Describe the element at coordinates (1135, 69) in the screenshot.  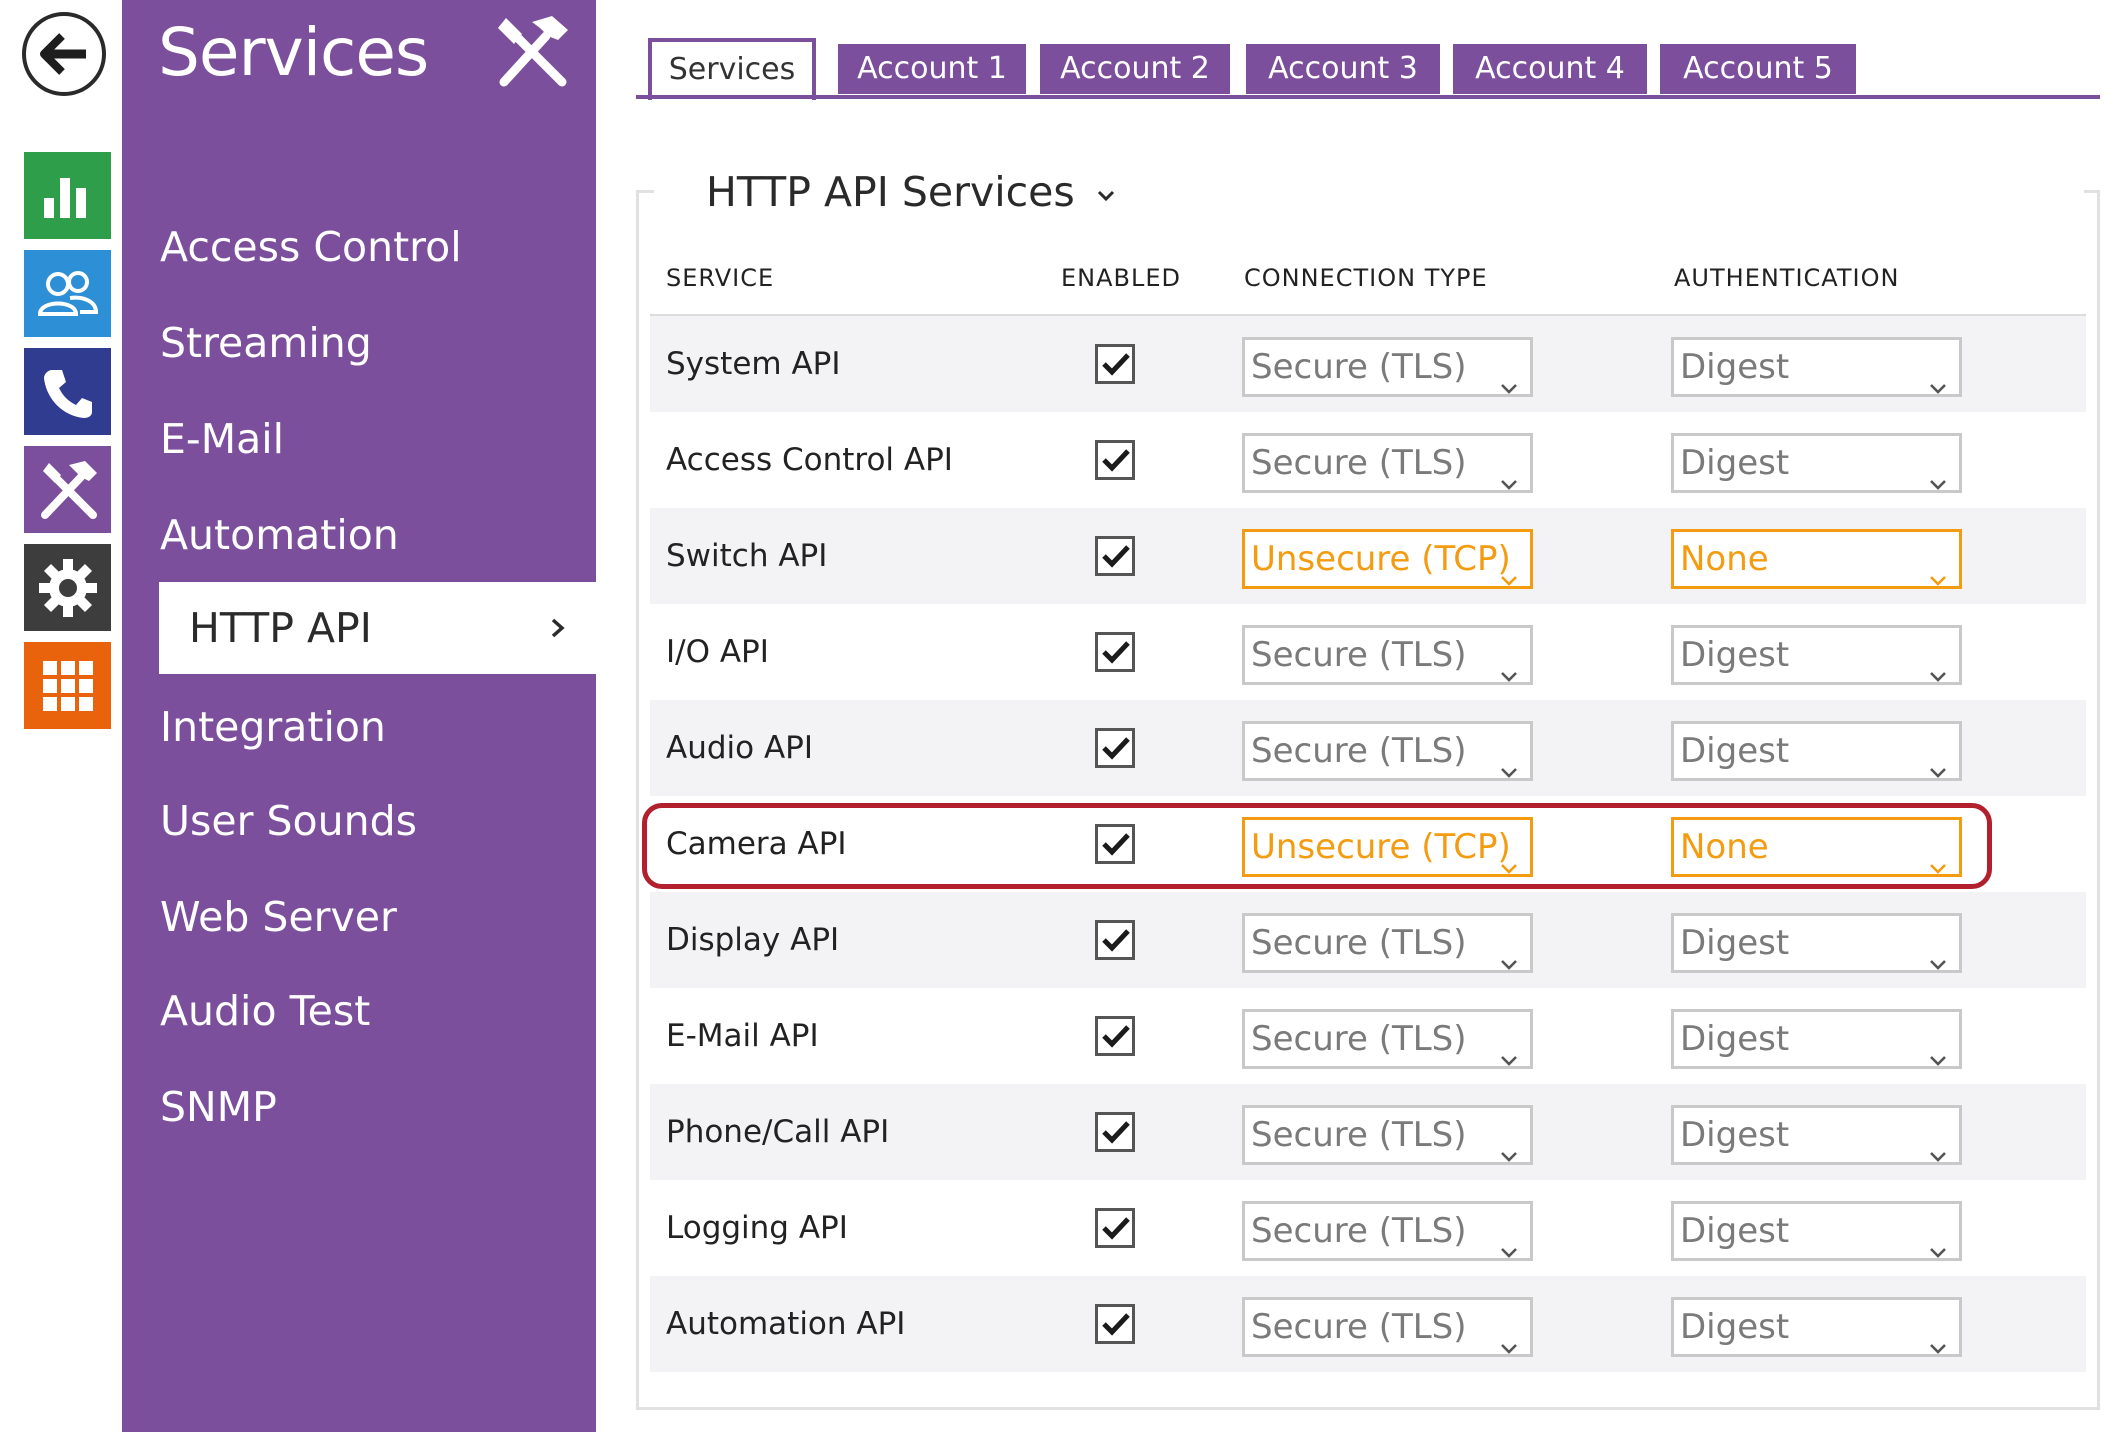
I see `tab-account-2: Account 2` at that location.